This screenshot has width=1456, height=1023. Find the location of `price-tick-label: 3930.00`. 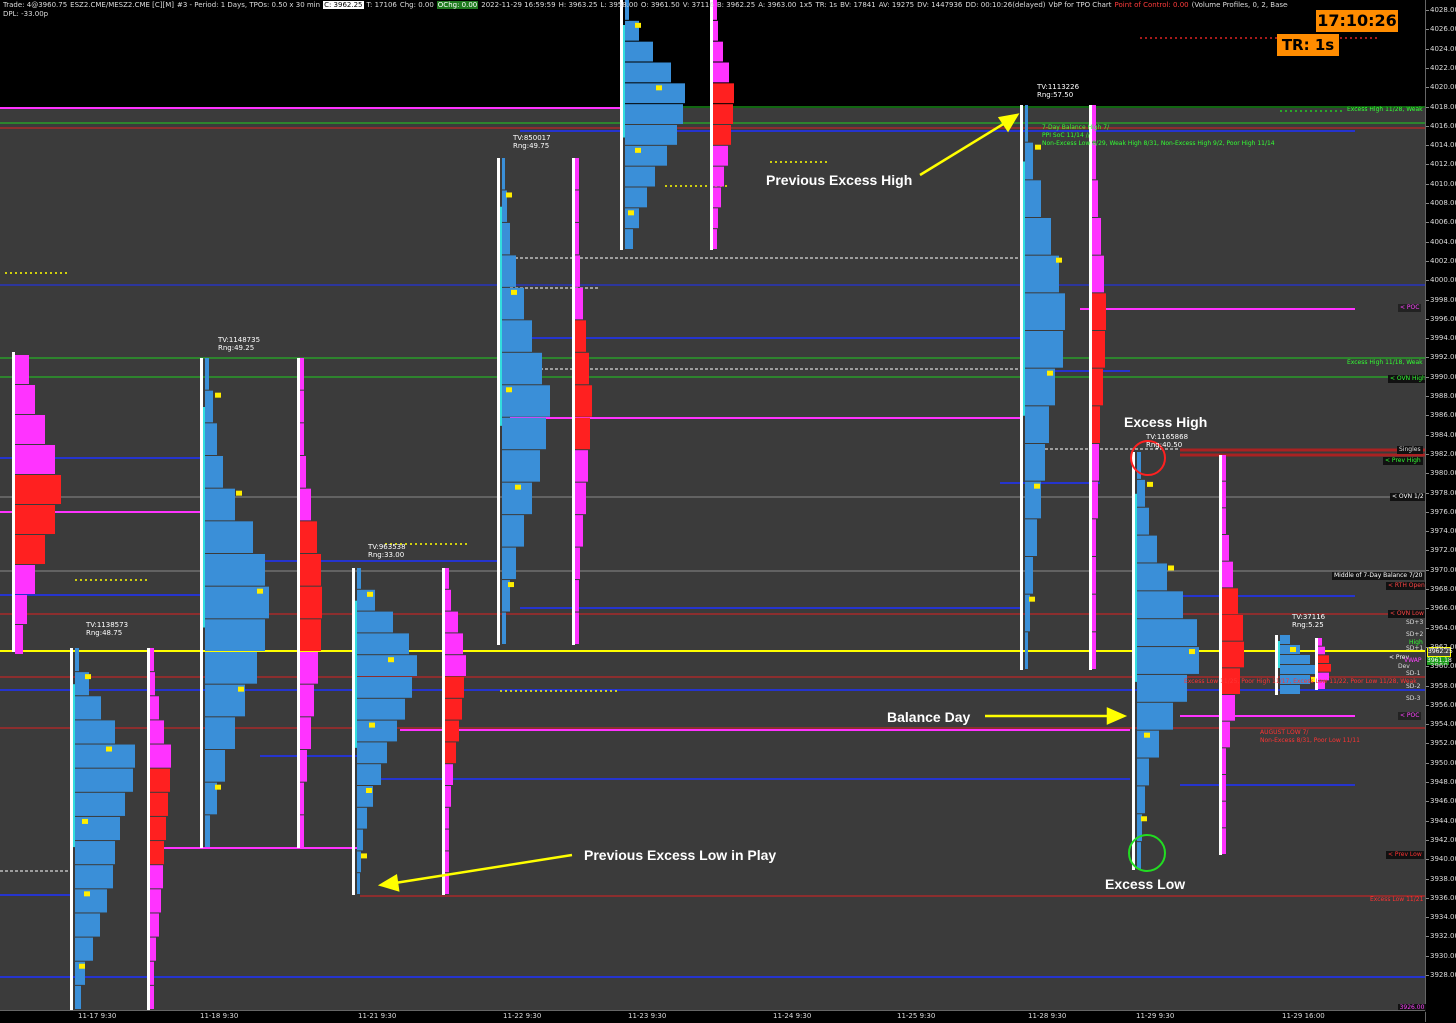

price-tick-label: 3930.00 is located at coordinates (1443, 955).